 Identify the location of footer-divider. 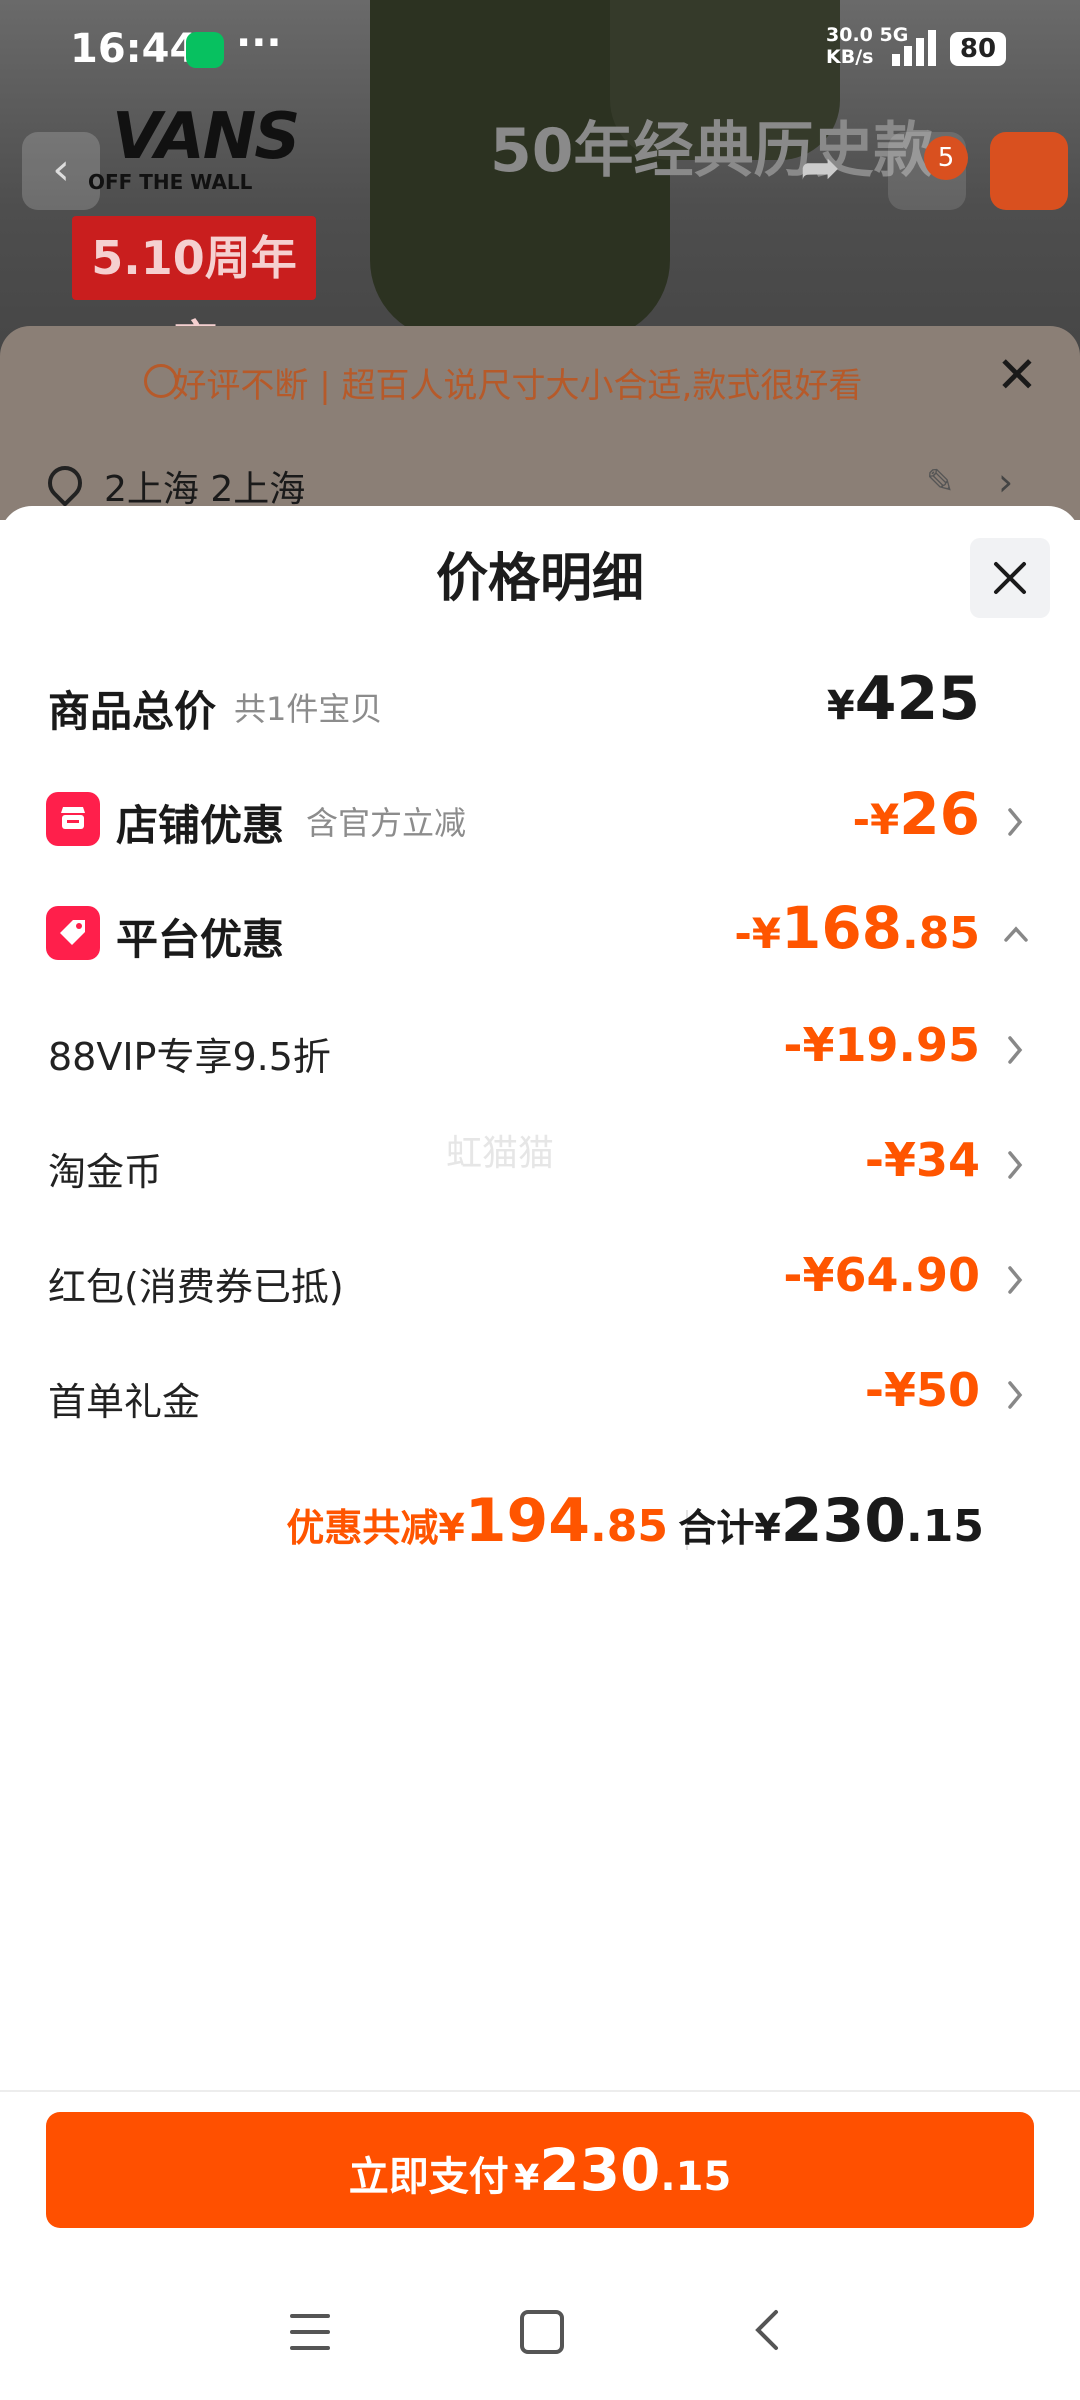
(540, 2091).